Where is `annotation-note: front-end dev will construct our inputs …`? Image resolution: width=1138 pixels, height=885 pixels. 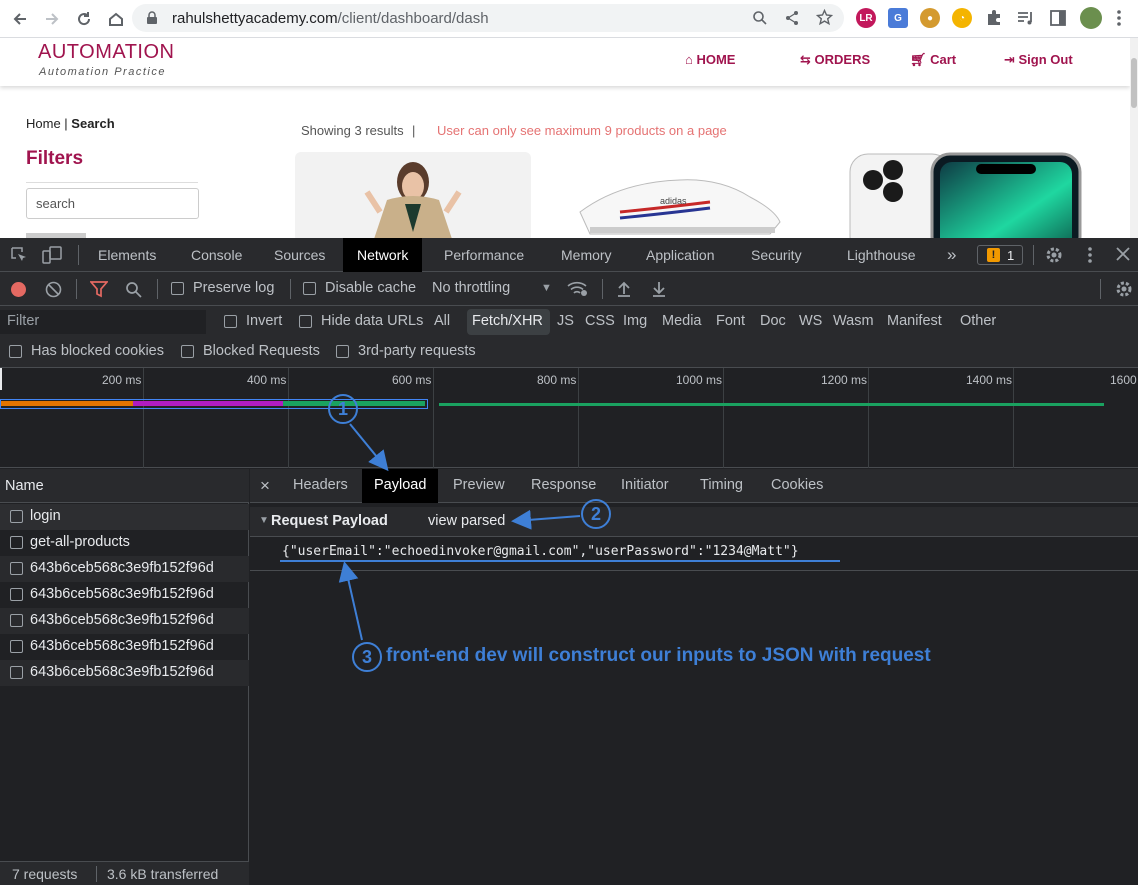
annotation-note: front-end dev will construct our inputs … is located at coordinates (658, 655).